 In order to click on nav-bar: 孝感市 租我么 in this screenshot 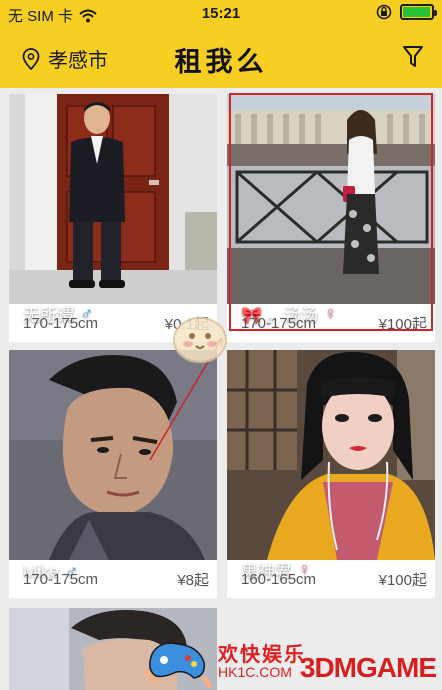, I will do `click(221, 59)`.